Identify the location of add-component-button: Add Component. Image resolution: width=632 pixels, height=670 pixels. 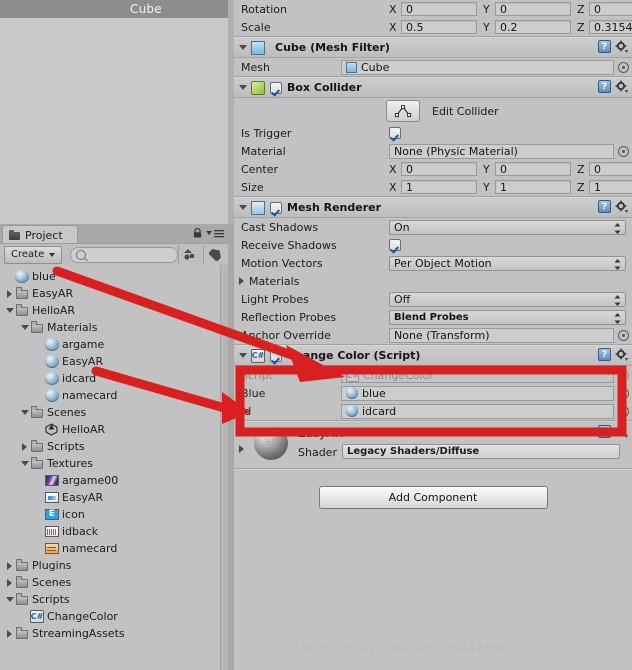
(433, 497).